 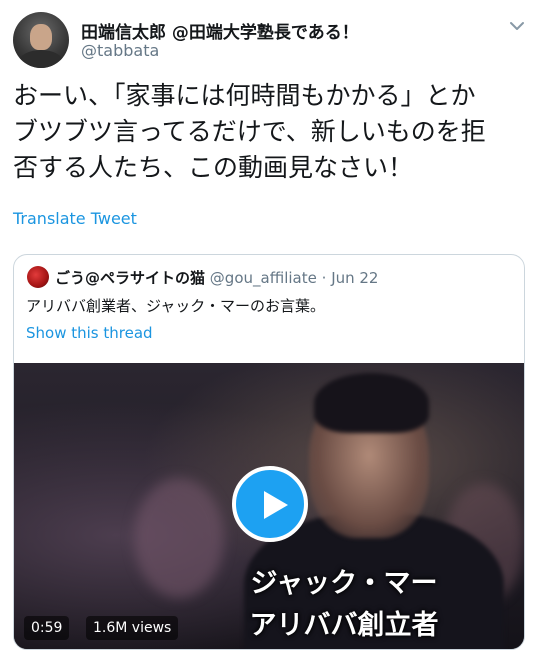 What do you see at coordinates (344, 625) in the screenshot?
I see `video-caption-line2: アリババ創立者` at bounding box center [344, 625].